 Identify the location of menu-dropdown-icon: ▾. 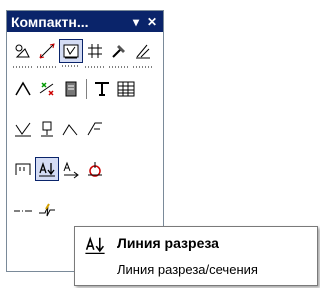
(136, 22).